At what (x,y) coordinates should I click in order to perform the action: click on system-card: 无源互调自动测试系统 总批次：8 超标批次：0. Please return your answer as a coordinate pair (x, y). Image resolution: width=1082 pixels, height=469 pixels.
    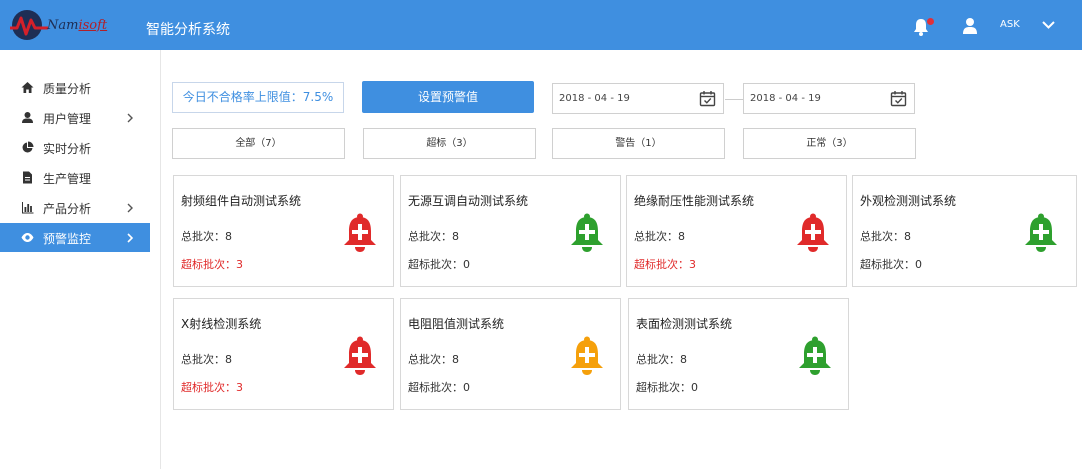
    Looking at the image, I should click on (510, 231).